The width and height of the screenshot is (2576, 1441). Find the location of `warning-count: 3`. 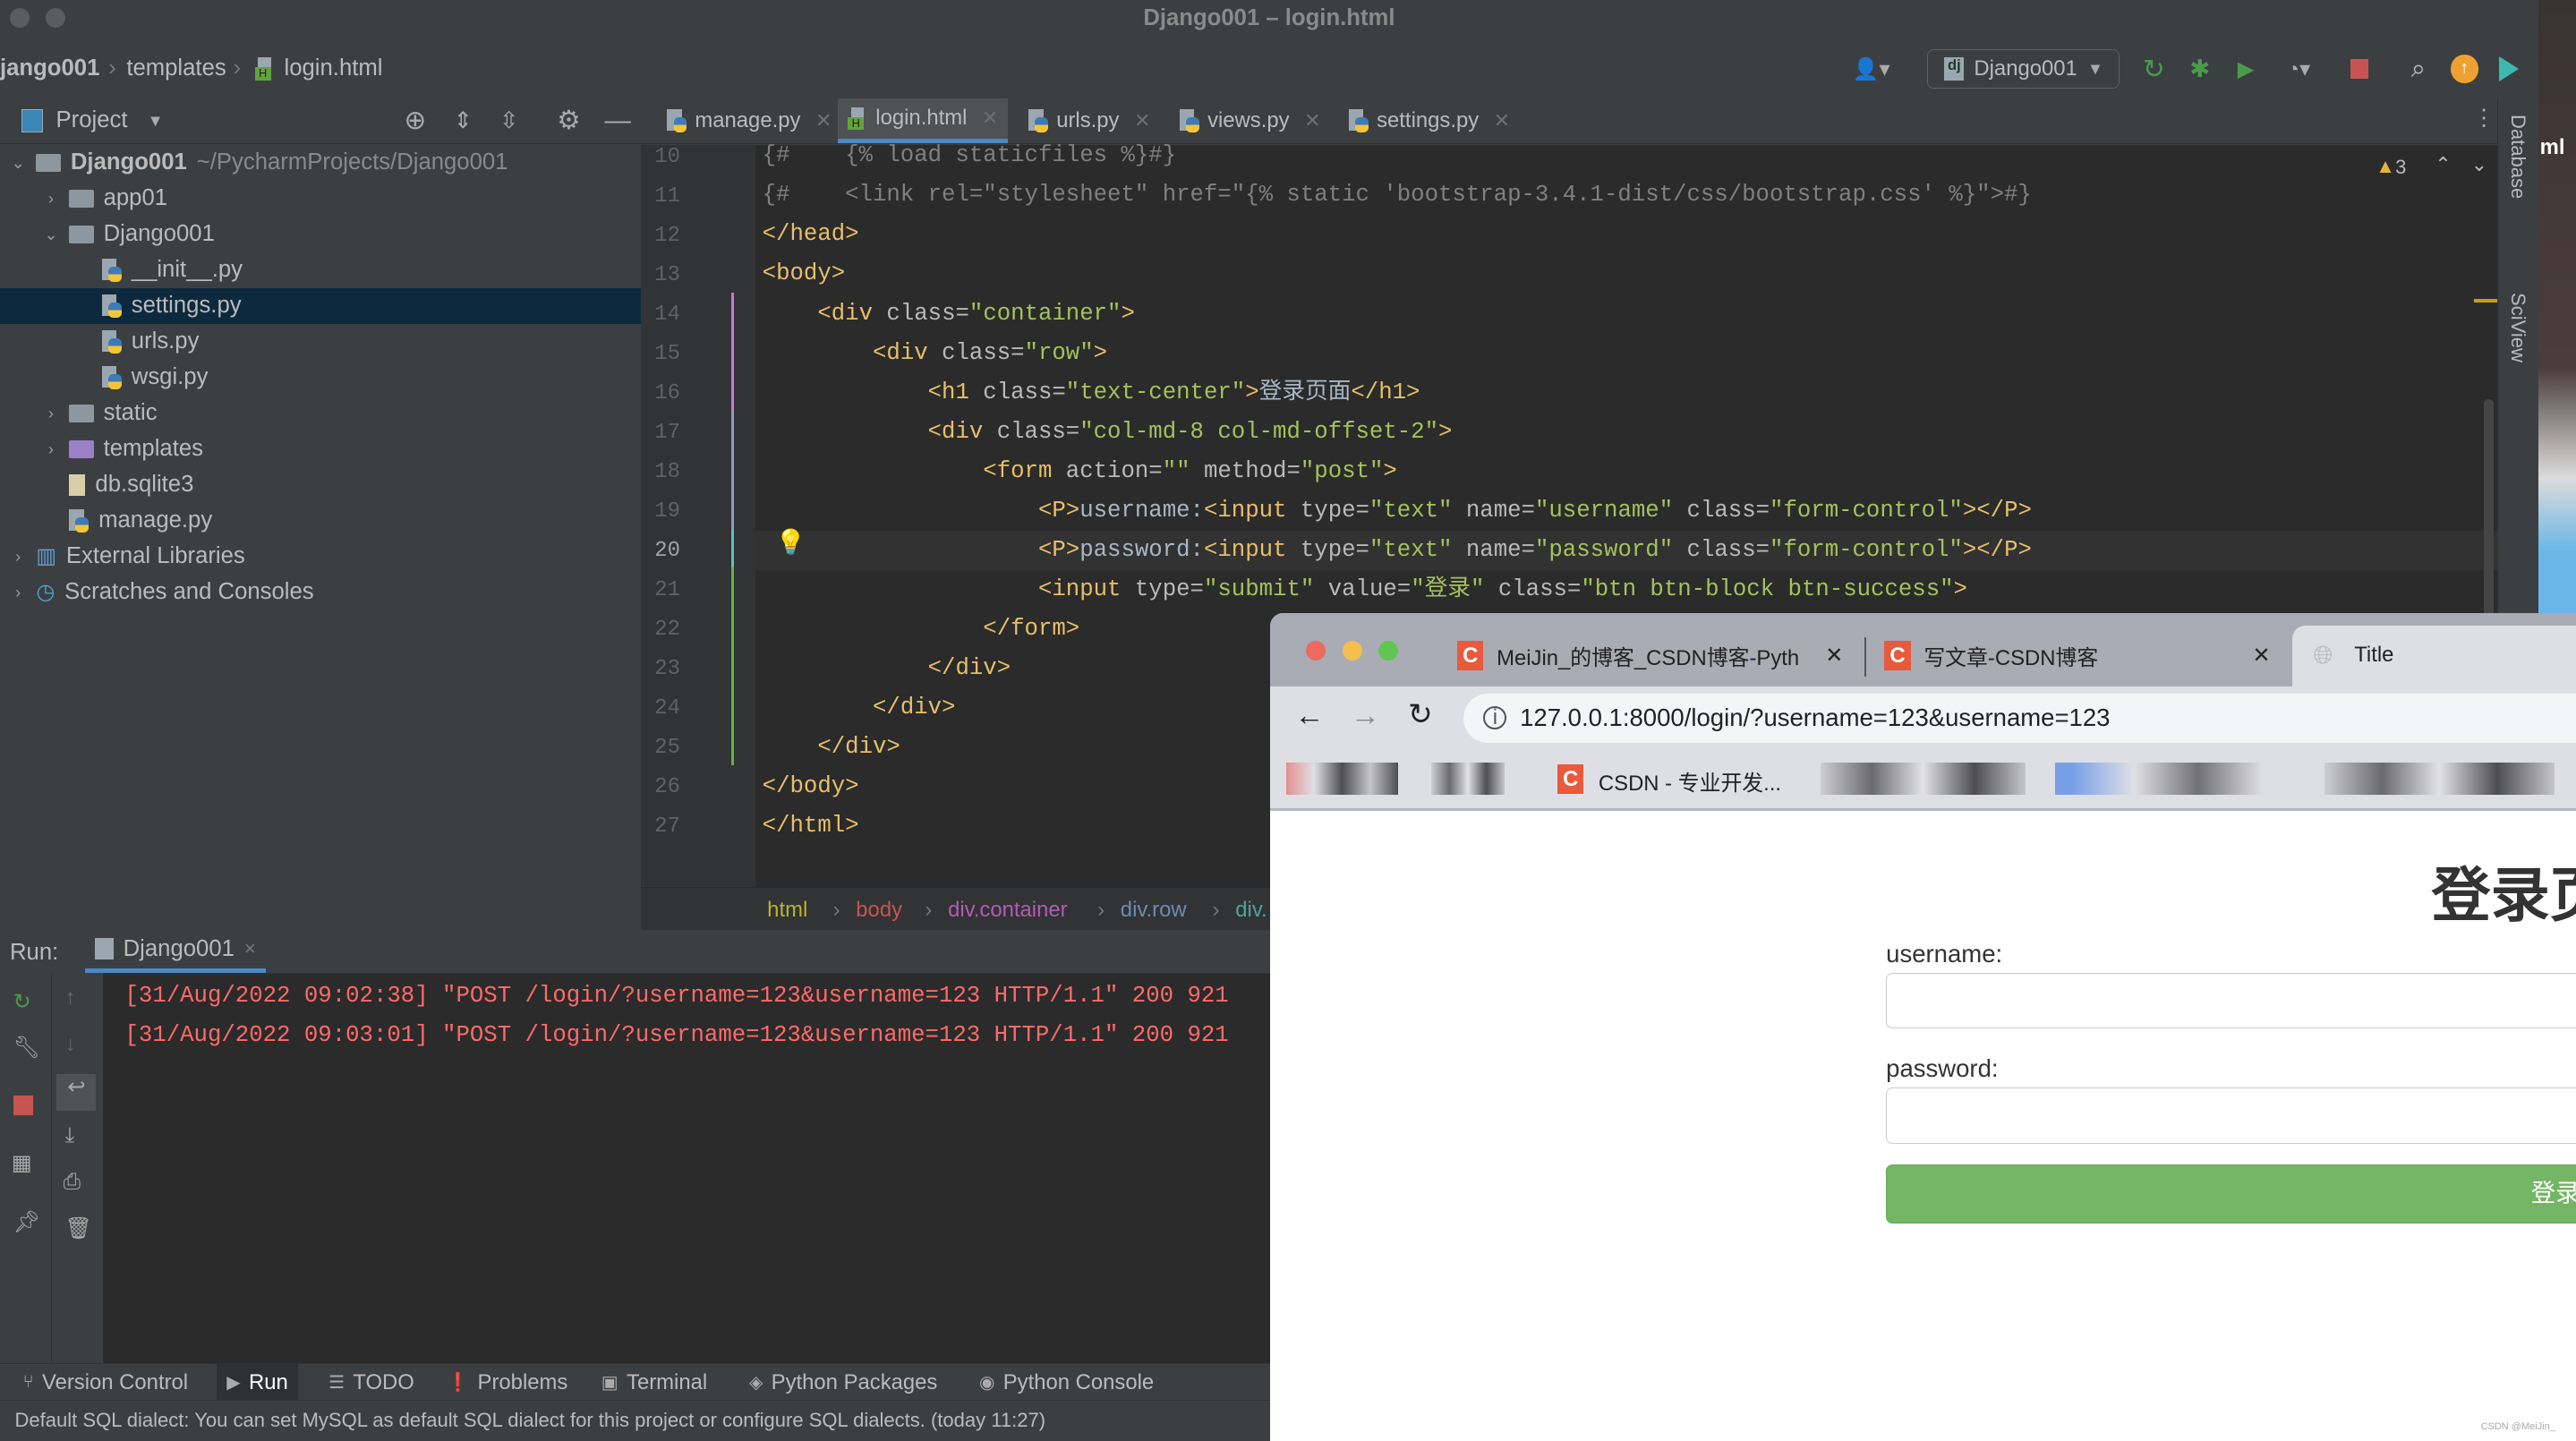

warning-count: 3 is located at coordinates (2400, 167).